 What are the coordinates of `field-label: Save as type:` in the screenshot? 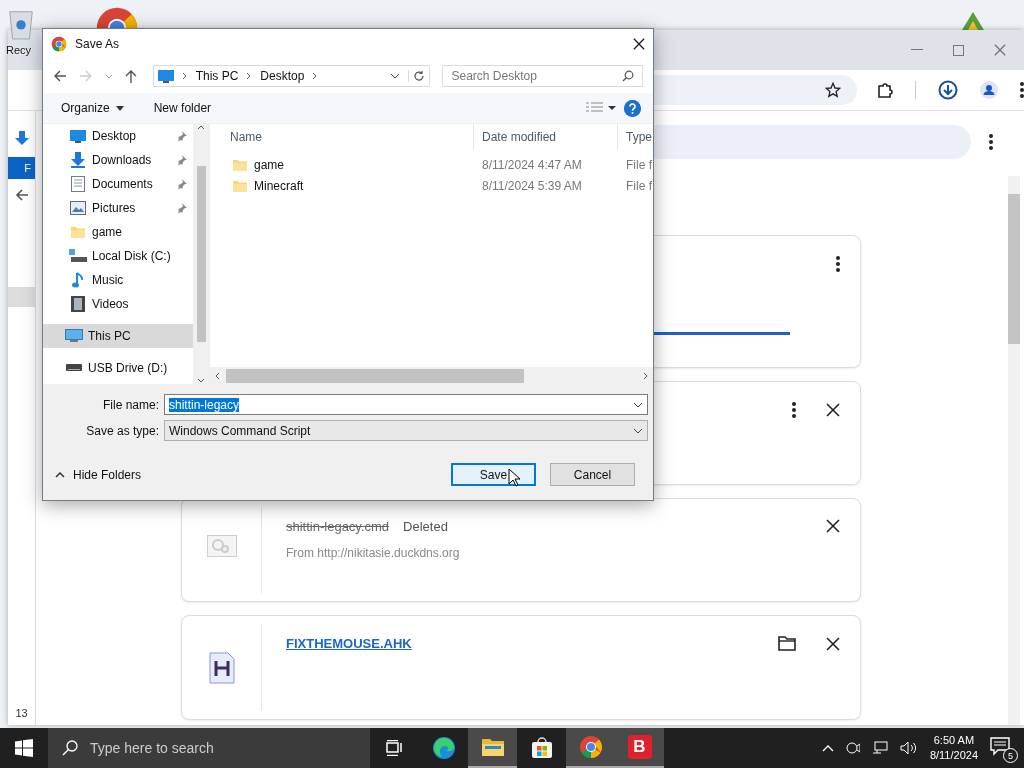 It's located at (122, 430).